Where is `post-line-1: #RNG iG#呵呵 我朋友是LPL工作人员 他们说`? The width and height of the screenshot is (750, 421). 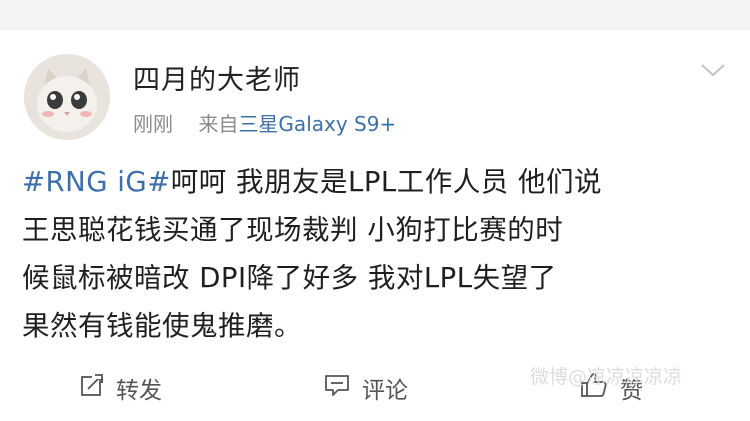
post-line-1: #RNG iG#呵呵 我朋友是LPL工作人员 他们说 is located at coordinates (372, 182).